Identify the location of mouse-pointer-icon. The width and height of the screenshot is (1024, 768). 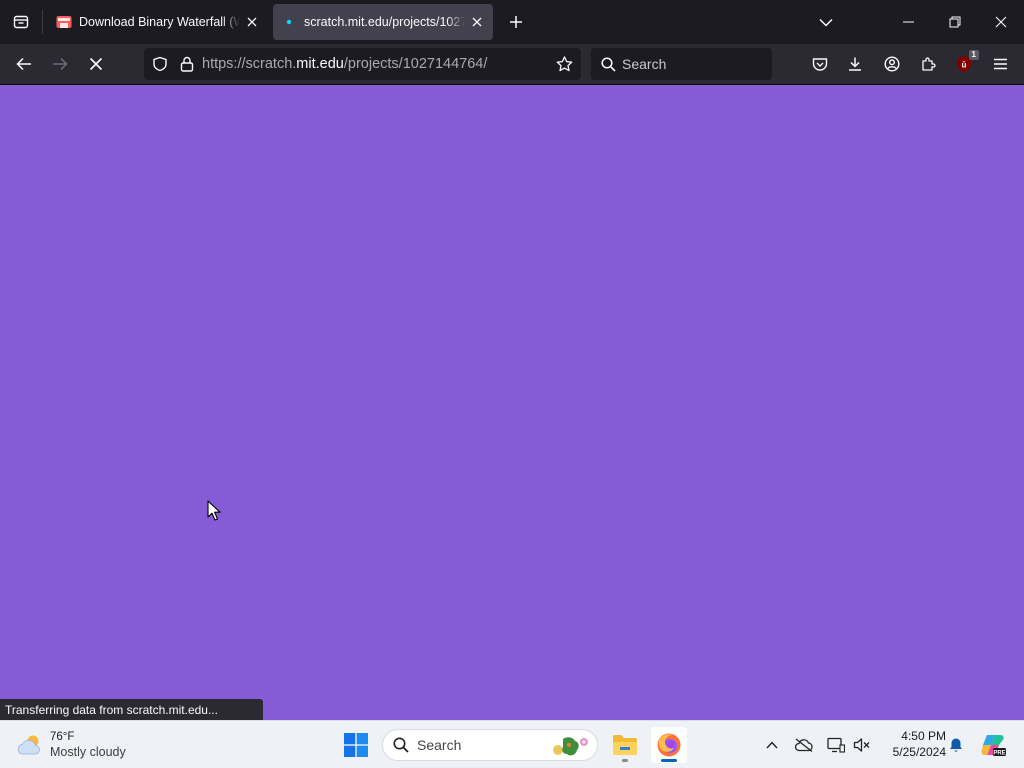
(214, 510).